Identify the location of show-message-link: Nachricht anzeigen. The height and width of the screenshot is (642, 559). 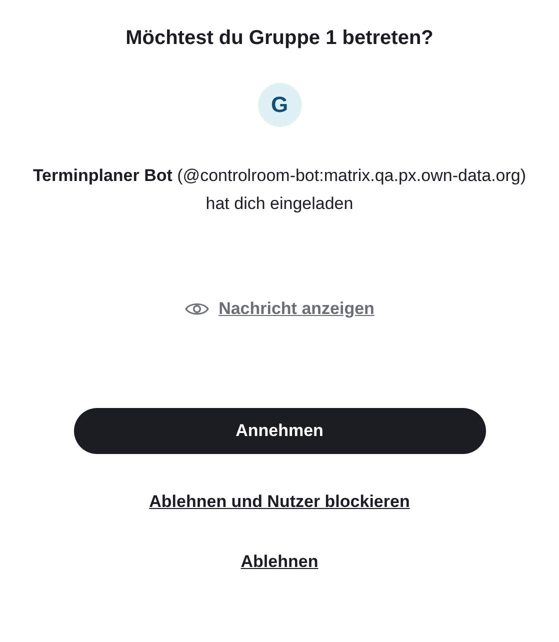
(296, 309).